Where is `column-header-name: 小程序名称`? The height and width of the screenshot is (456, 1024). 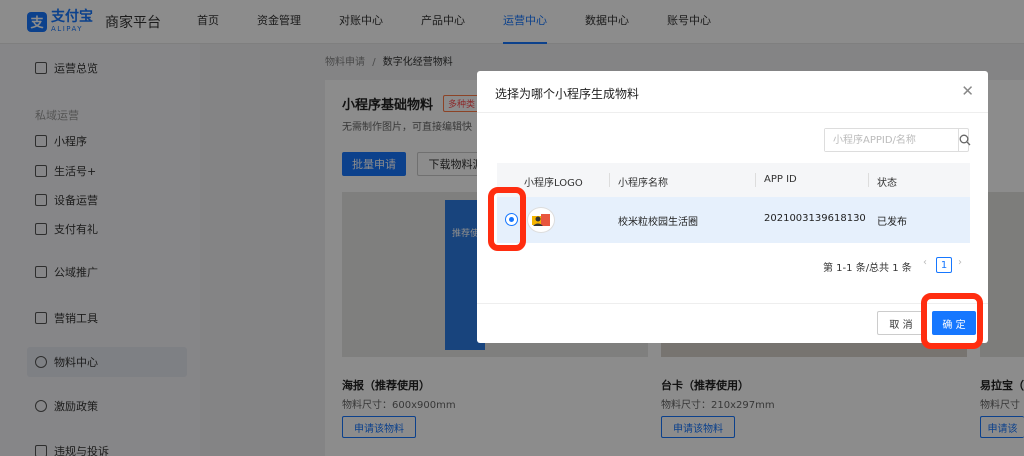 column-header-name: 小程序名称 is located at coordinates (643, 183).